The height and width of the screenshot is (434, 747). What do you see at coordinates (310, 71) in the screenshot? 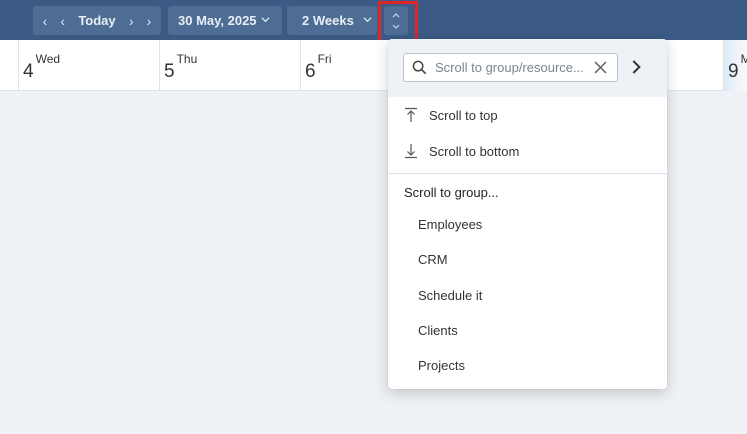
I see `day-number: 6` at bounding box center [310, 71].